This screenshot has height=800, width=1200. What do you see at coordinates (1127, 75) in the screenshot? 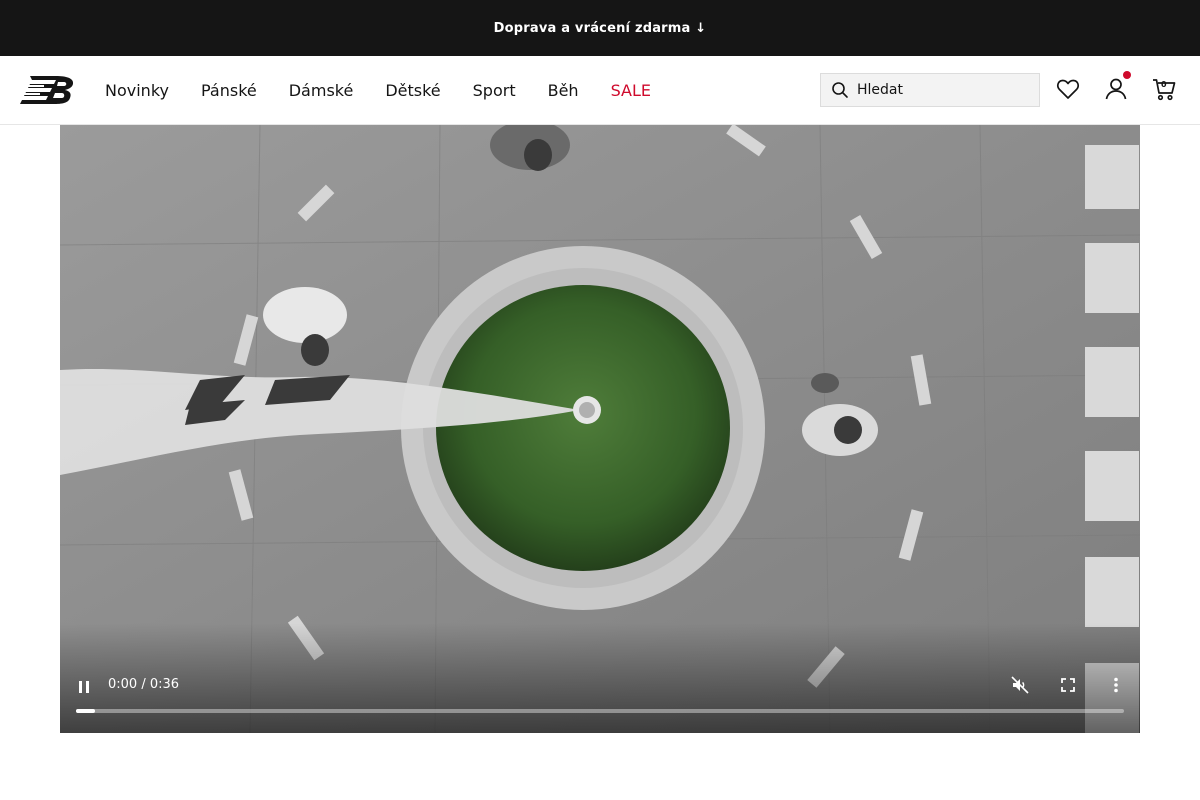
I see `account-status-badge` at bounding box center [1127, 75].